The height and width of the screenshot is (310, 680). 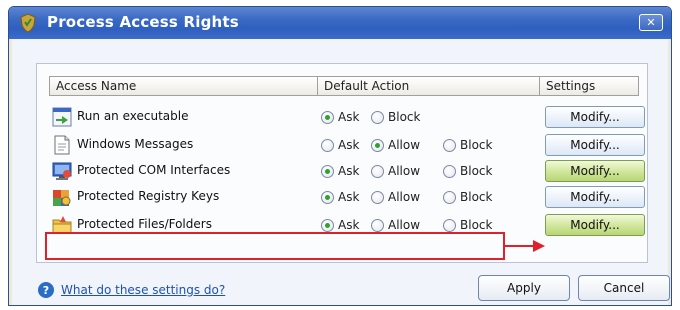 What do you see at coordinates (143, 22) in the screenshot?
I see `window-title: Process Access Rights` at bounding box center [143, 22].